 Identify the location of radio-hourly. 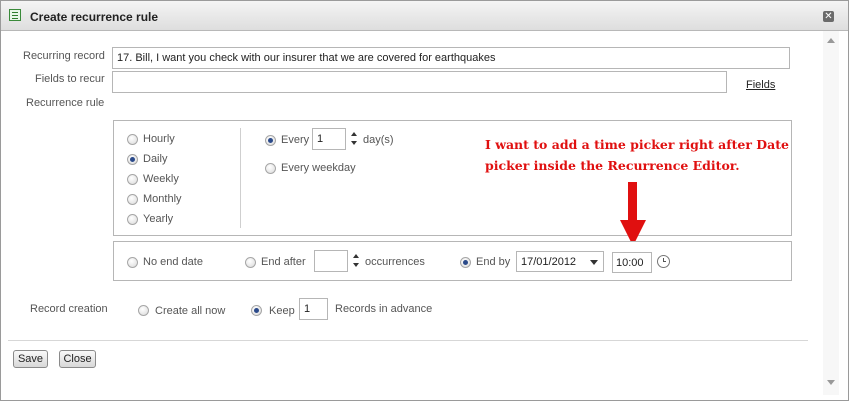
(132, 139).